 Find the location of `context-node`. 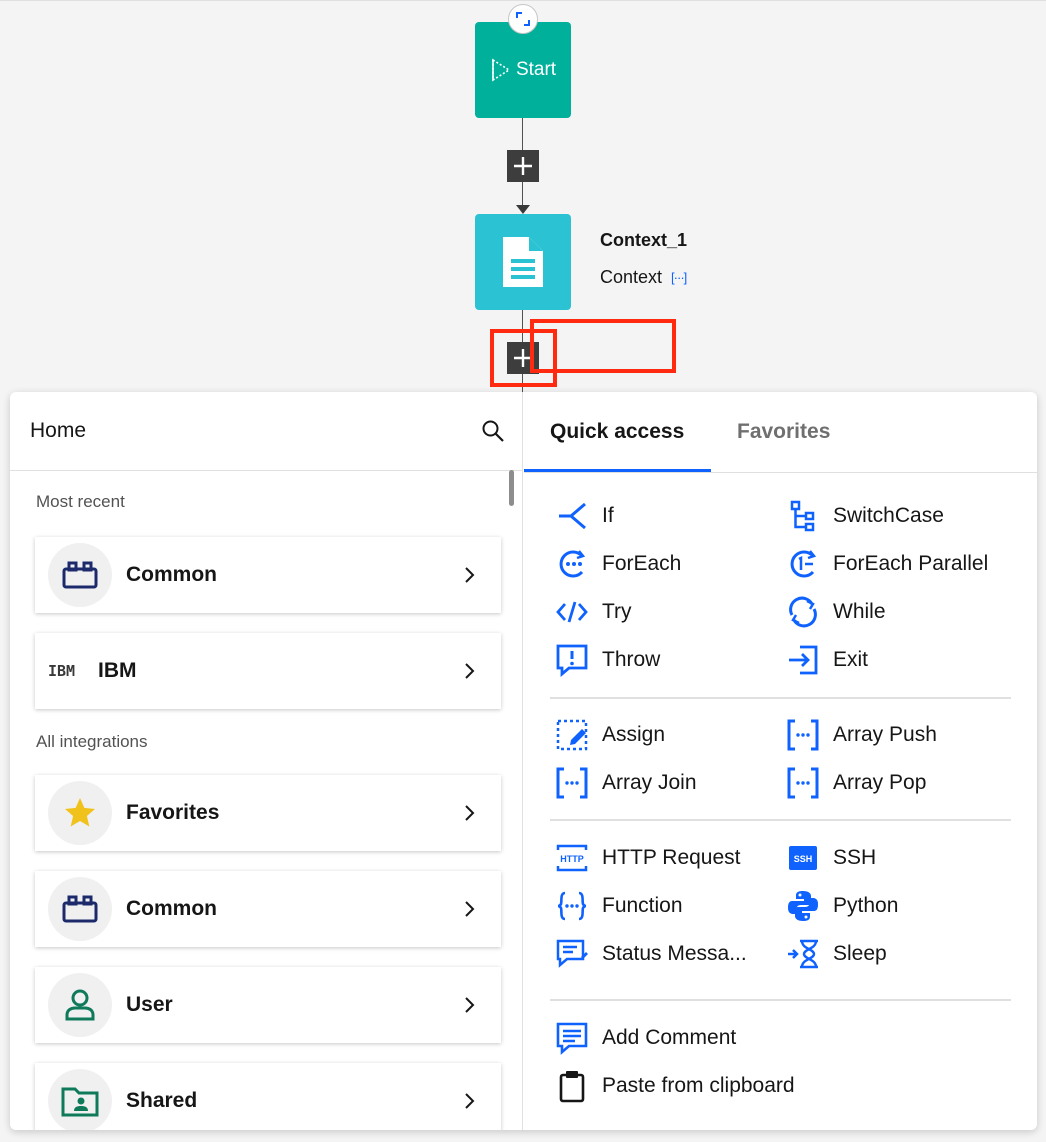

context-node is located at coordinates (523, 262).